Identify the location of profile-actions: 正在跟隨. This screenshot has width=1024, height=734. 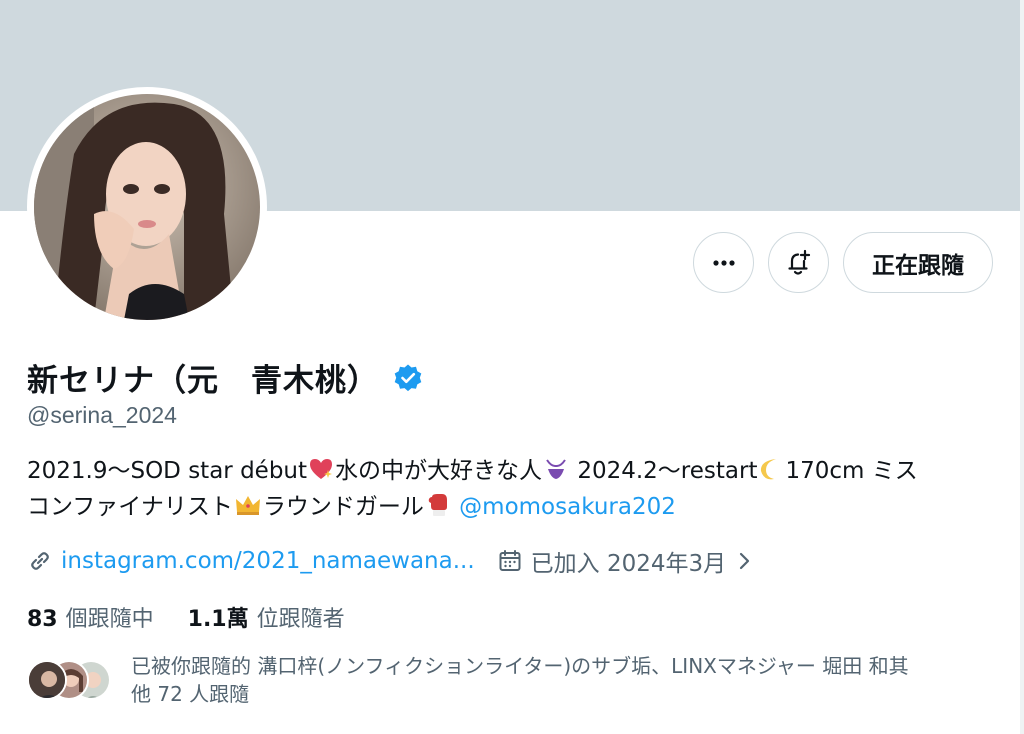
(843, 262).